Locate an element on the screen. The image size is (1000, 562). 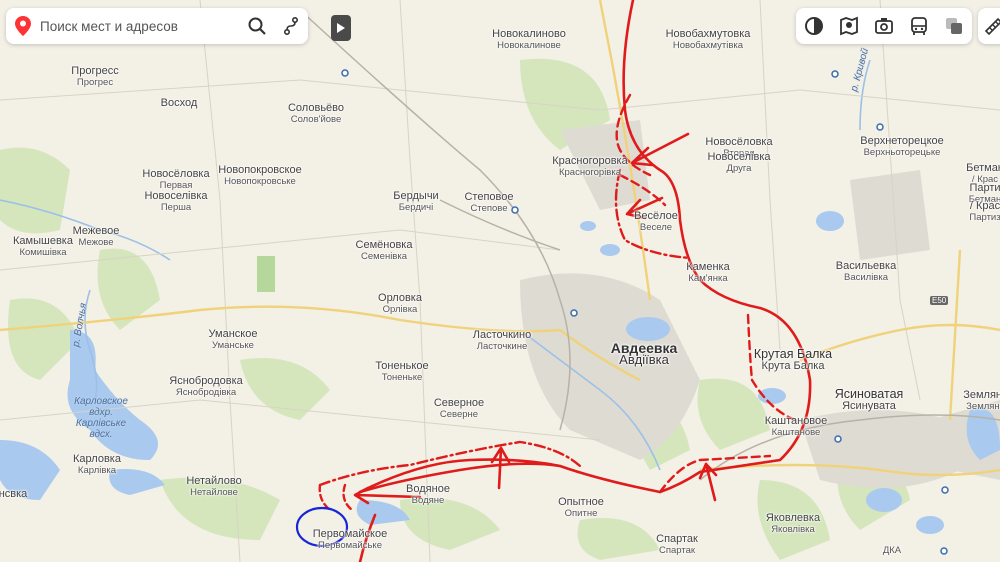
route-icon is located at coordinates (291, 26).